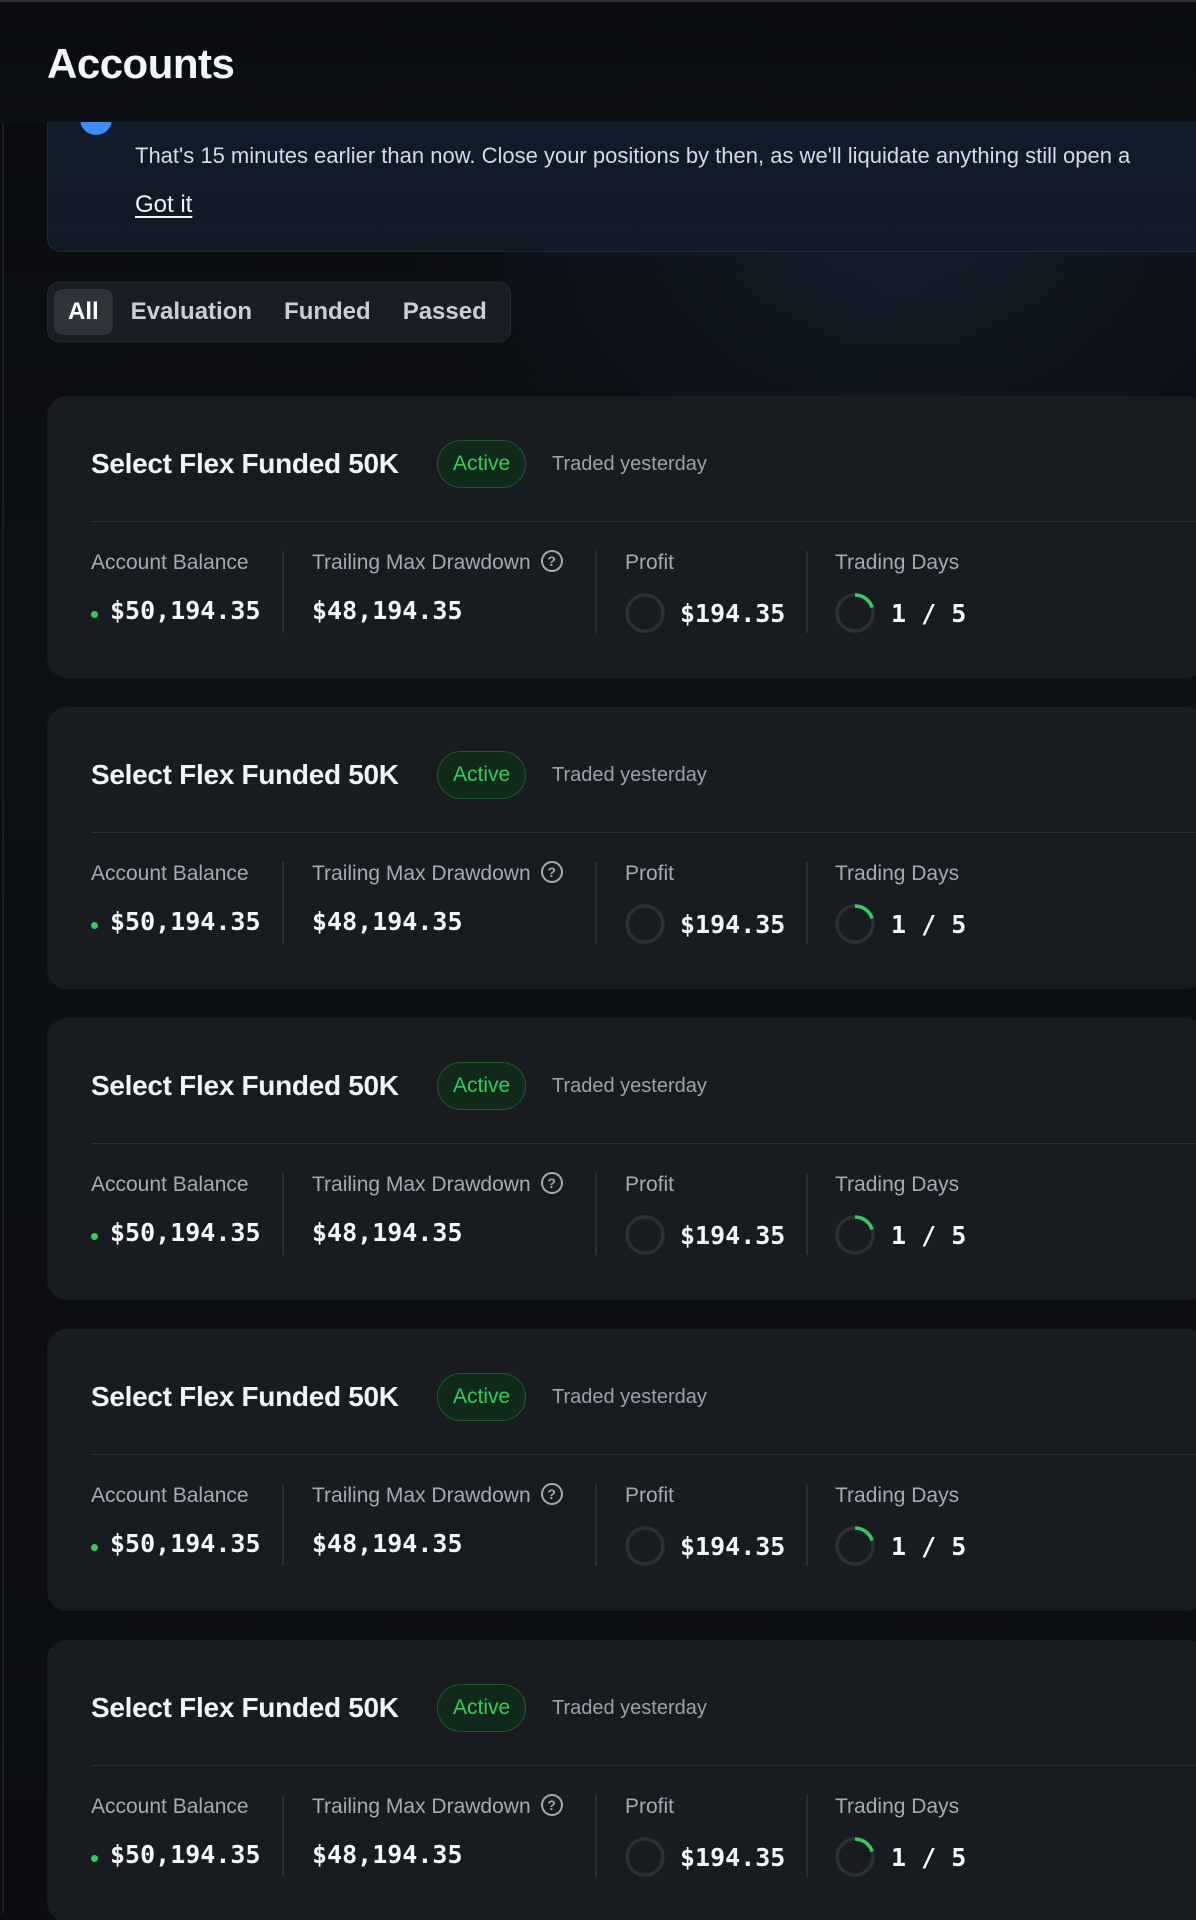  I want to click on page-header: Accounts, so click(598, 62).